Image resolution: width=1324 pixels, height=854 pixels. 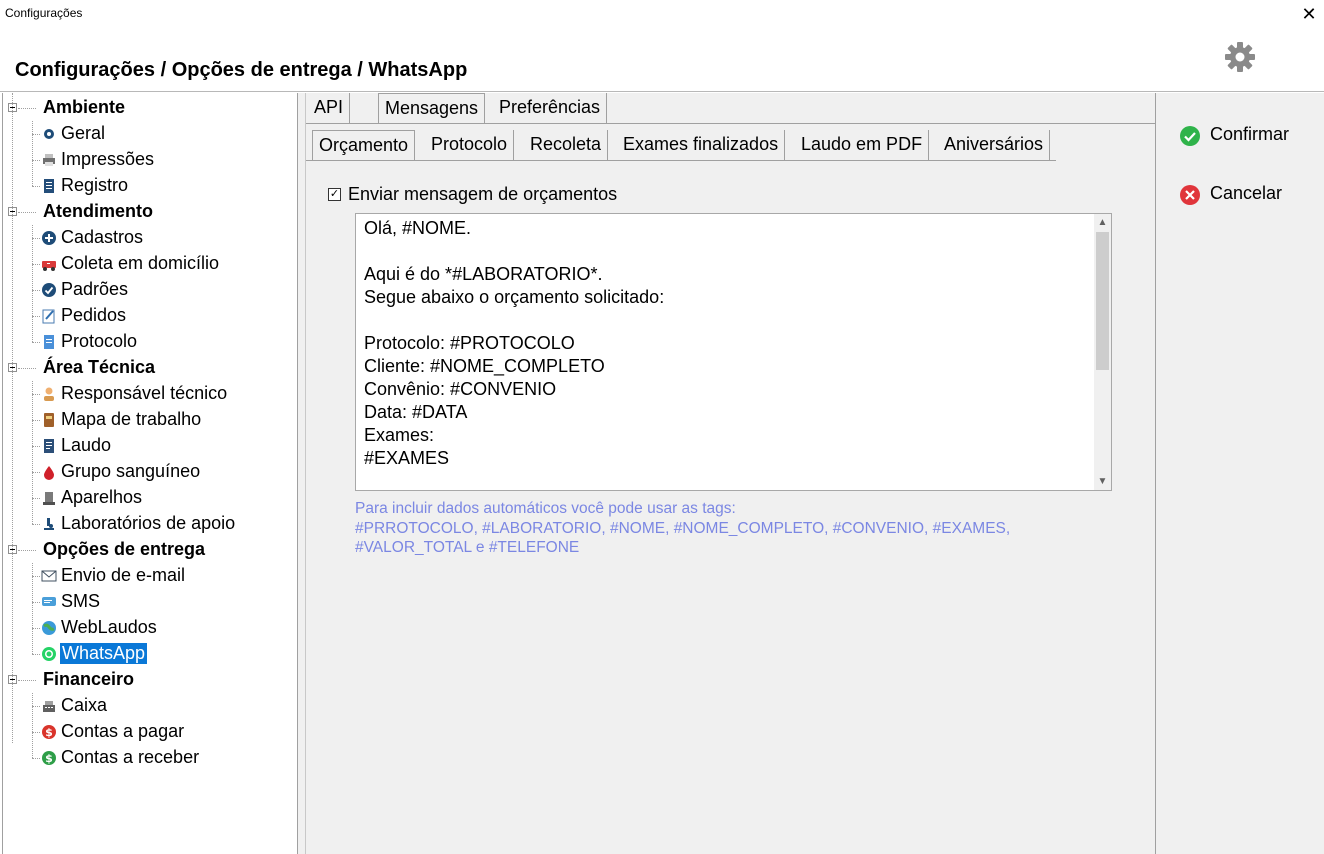 What do you see at coordinates (148, 134) in the screenshot?
I see `tree-item: Geral` at bounding box center [148, 134].